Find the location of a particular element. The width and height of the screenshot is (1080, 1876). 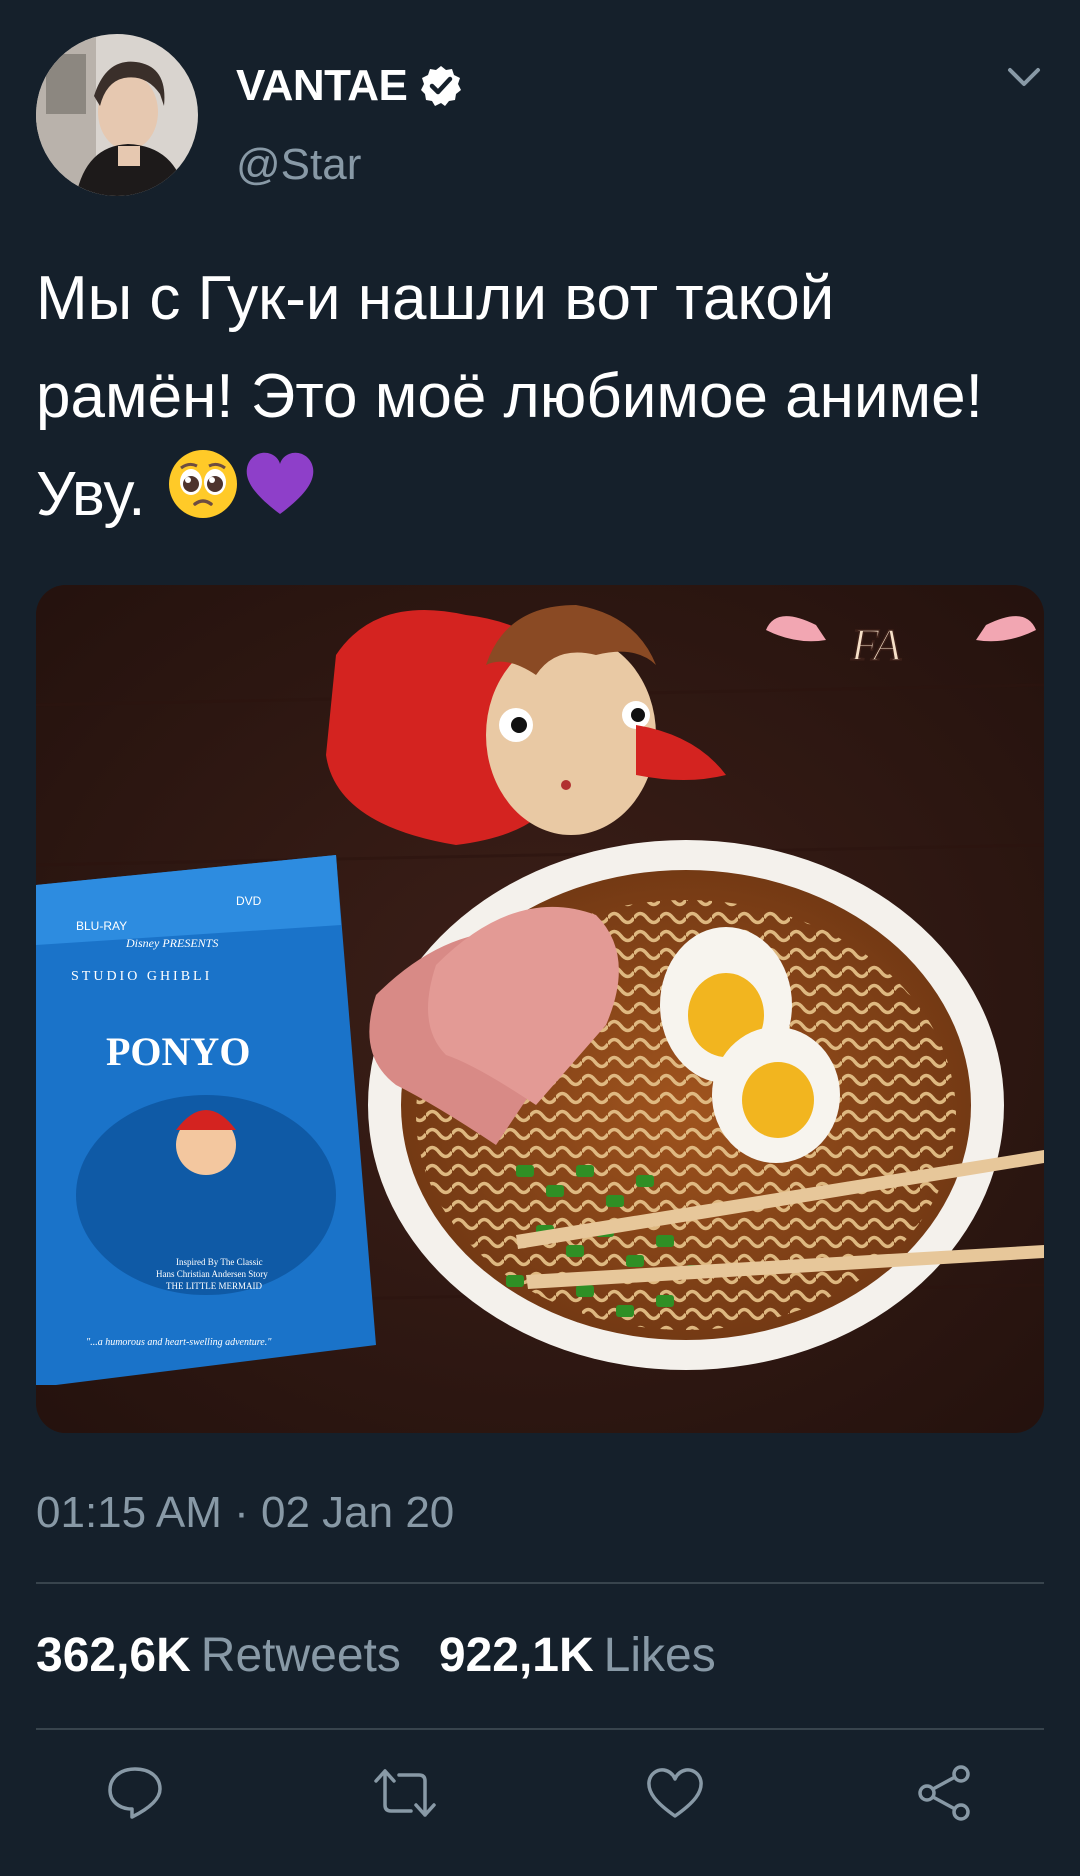

tweet-action-bar is located at coordinates (540, 1798).